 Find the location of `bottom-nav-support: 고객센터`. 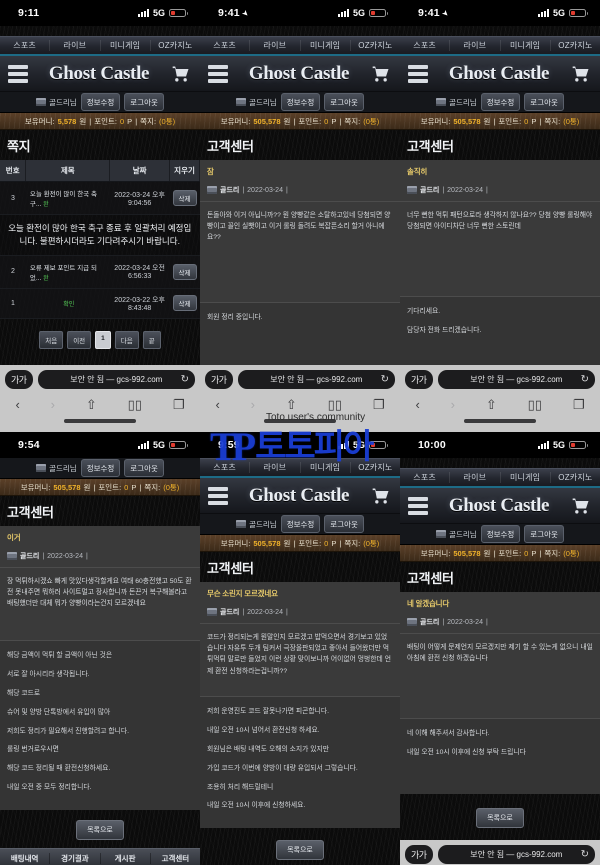

bottom-nav-support: 고객센터 is located at coordinates (175, 858).